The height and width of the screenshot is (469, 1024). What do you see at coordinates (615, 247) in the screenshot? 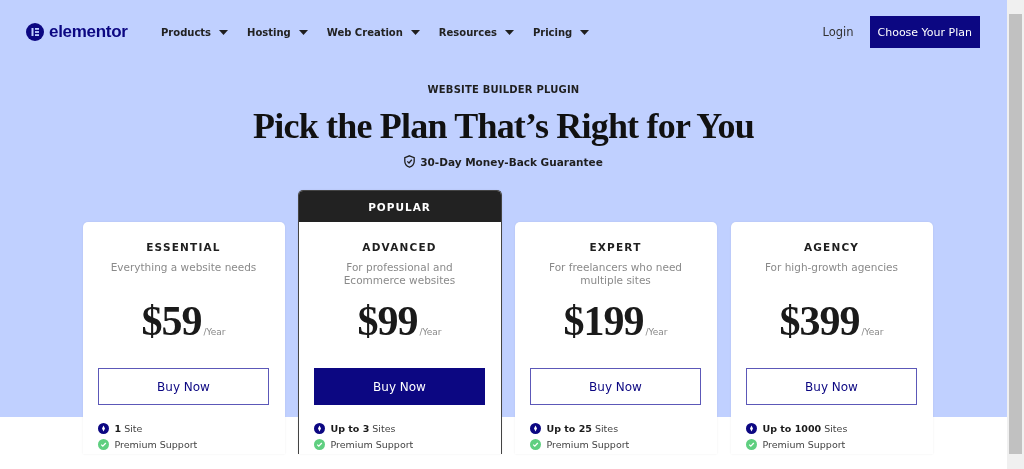
I see `plan-name: EXPERT` at bounding box center [615, 247].